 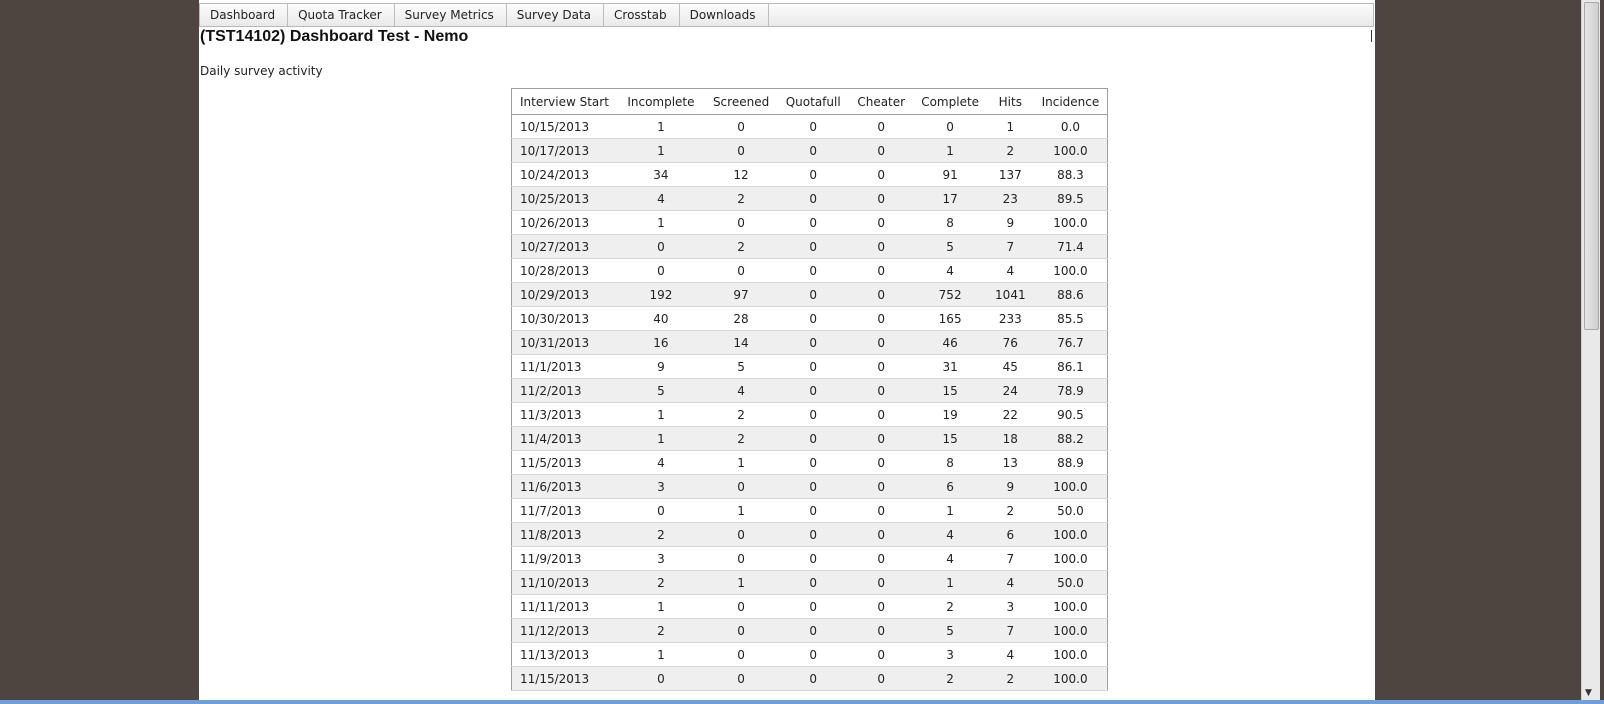 I want to click on date-cell: 11/5/2013, so click(x=564, y=462).